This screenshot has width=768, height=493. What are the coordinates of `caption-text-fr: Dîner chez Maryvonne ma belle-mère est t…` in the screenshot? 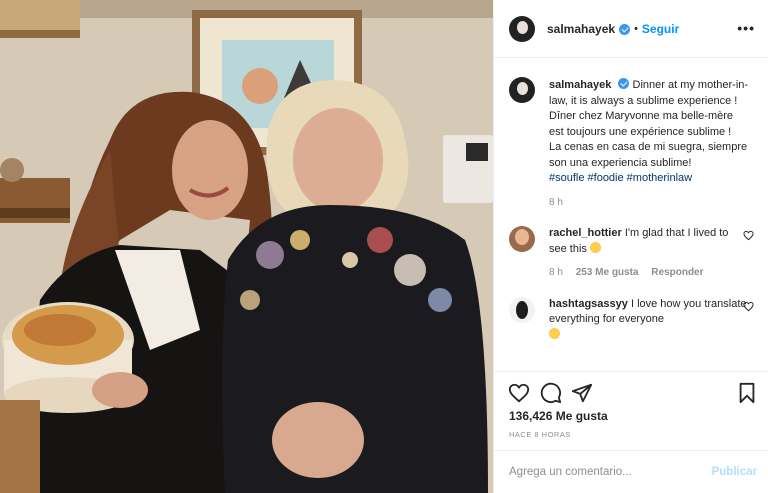 It's located at (641, 124).